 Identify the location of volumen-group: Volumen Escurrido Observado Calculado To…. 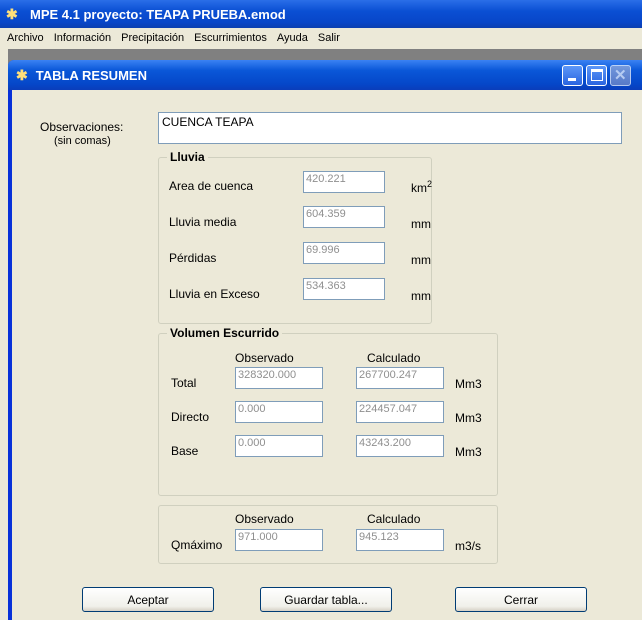
(328, 411).